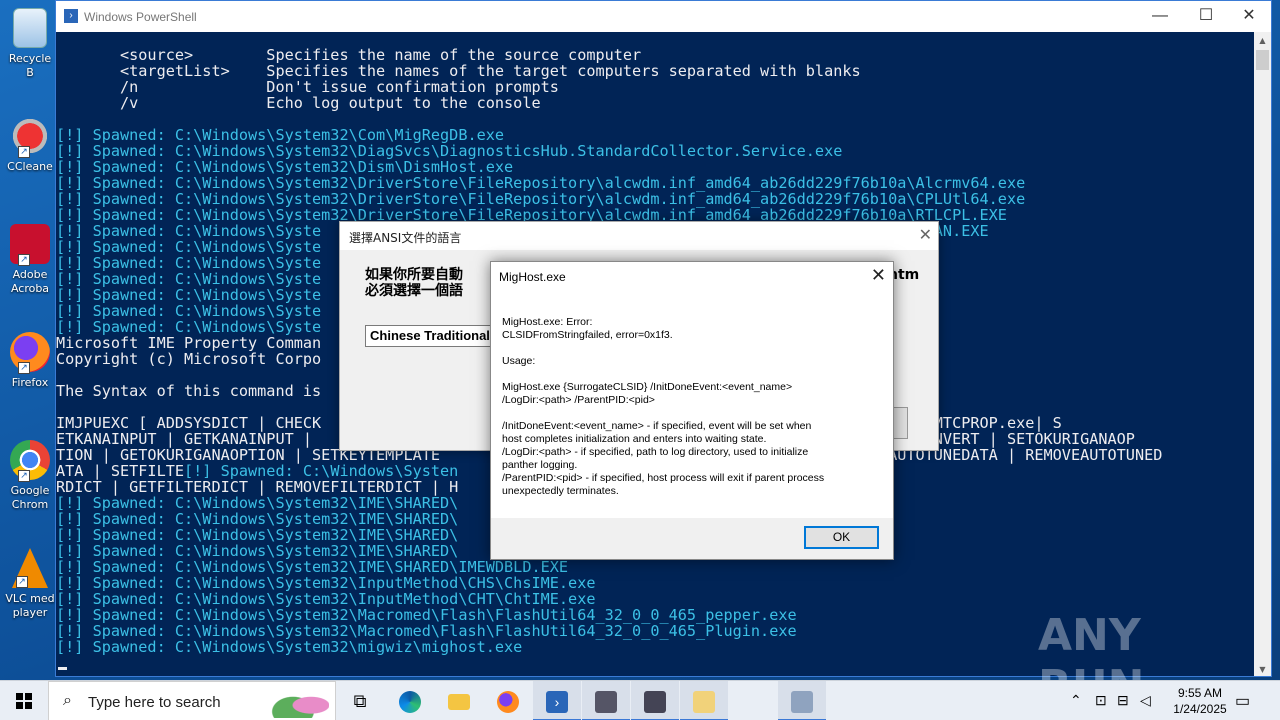 This screenshot has width=1280, height=720. Describe the element at coordinates (30, 568) in the screenshot. I see `vlc-icon: ↗` at that location.